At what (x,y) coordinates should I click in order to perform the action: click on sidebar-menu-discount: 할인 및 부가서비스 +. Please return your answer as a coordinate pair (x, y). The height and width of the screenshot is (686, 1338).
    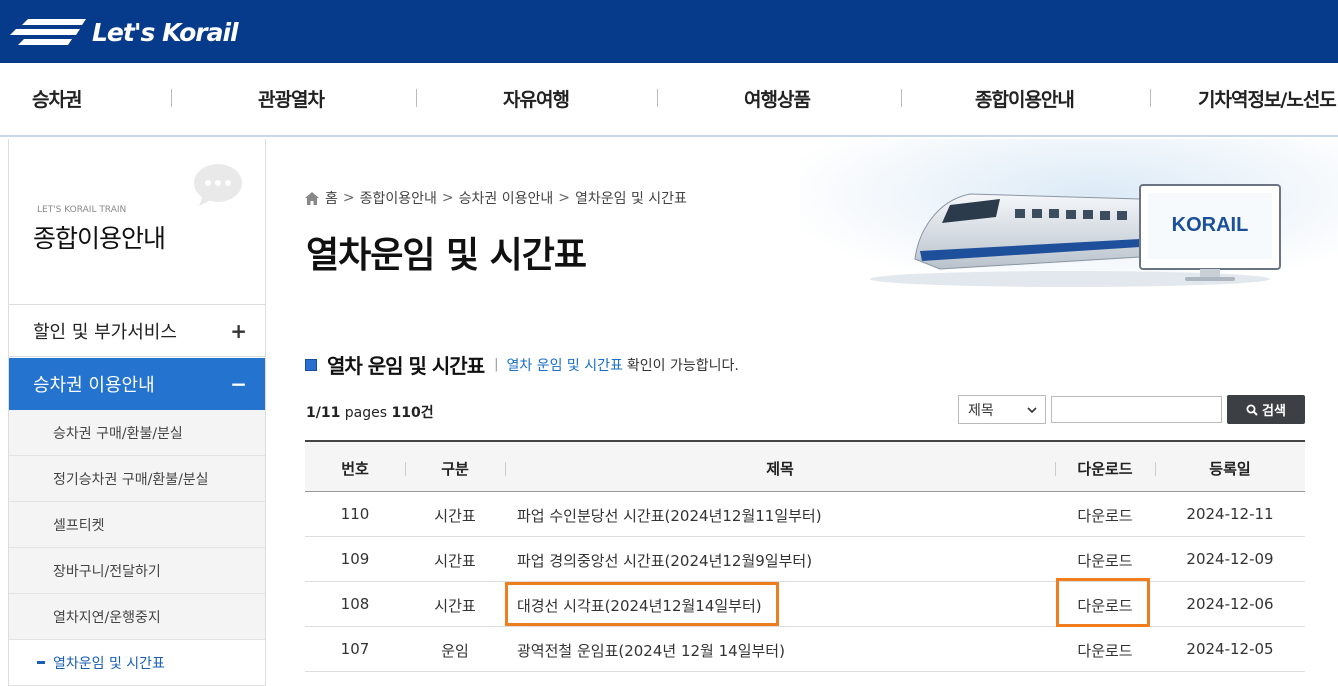
    Looking at the image, I should click on (137, 331).